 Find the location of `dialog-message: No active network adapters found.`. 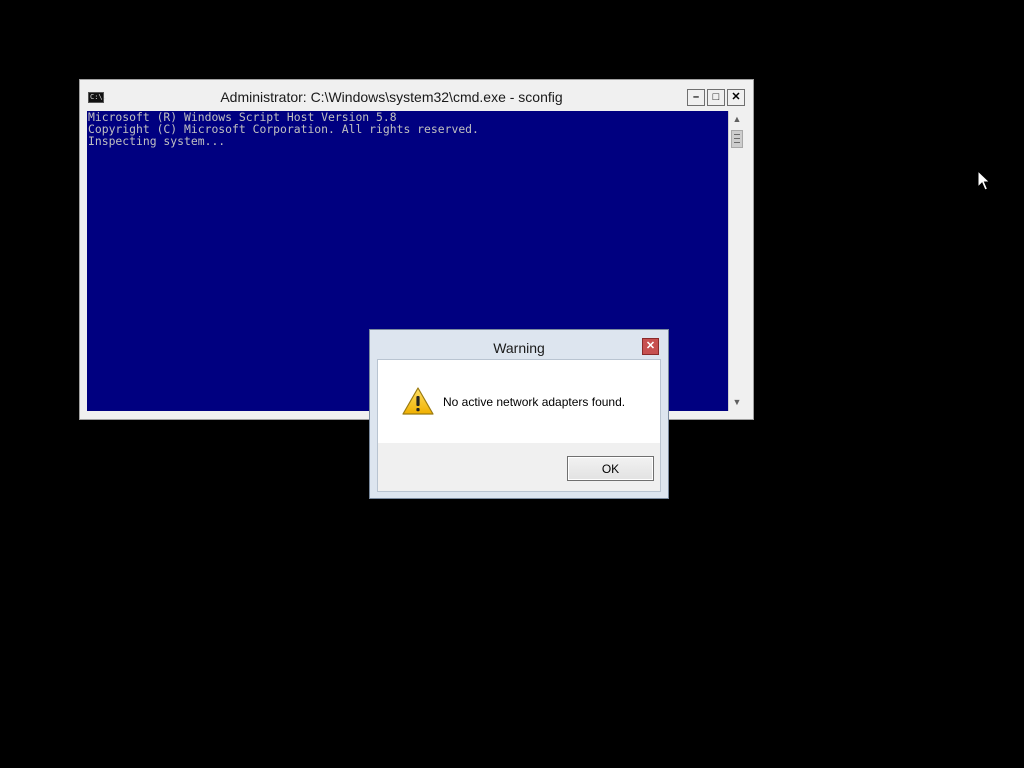

dialog-message: No active network adapters found. is located at coordinates (534, 402).